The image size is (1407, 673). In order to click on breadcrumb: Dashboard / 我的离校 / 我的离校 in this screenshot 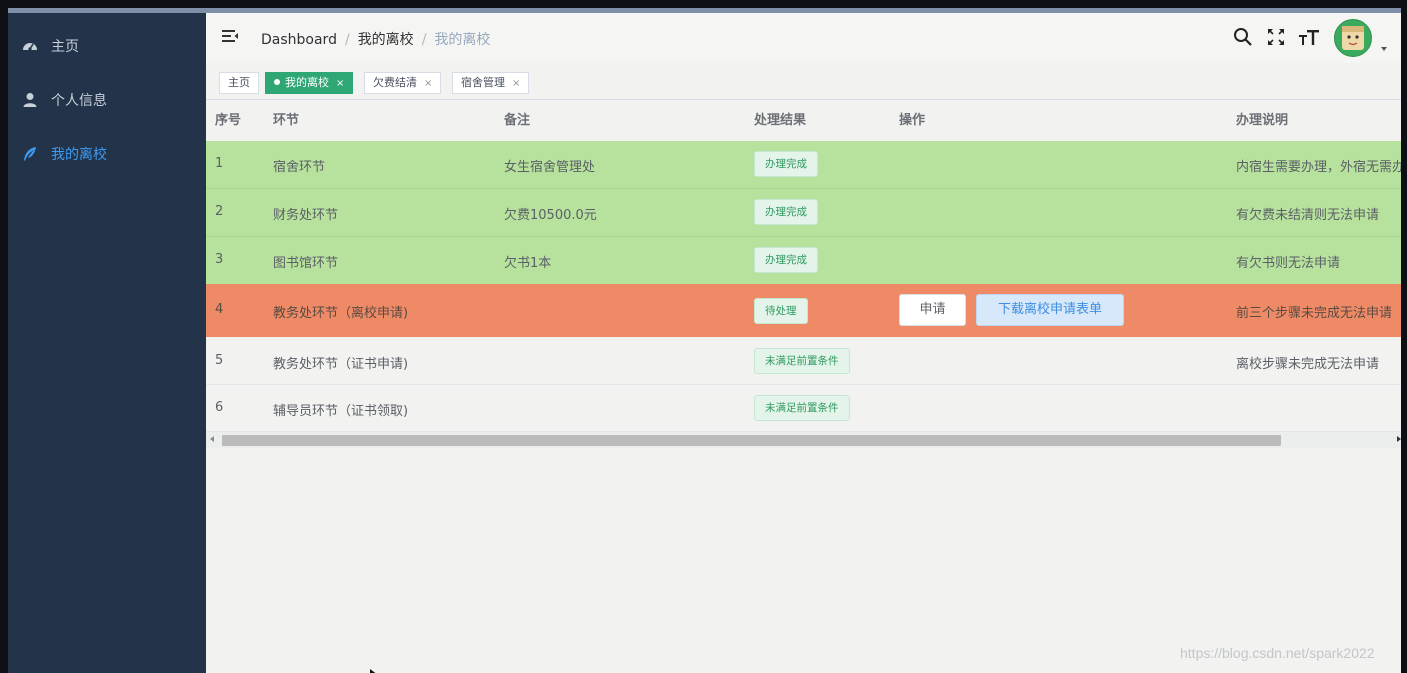, I will do `click(375, 39)`.